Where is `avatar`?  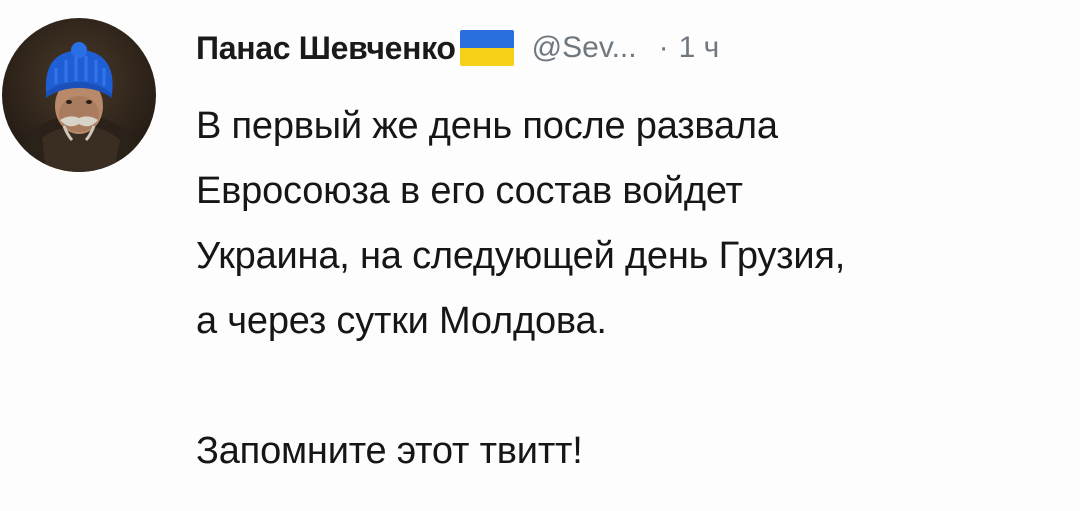
avatar is located at coordinates (79, 95).